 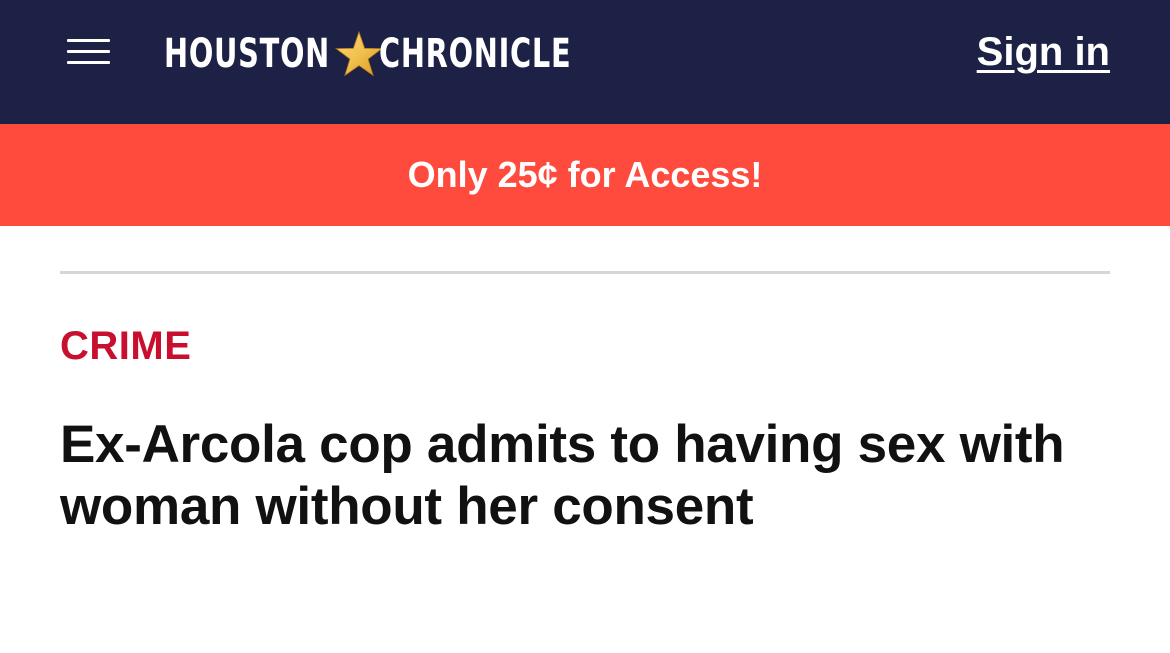 What do you see at coordinates (125, 346) in the screenshot?
I see `section-label: CRIME` at bounding box center [125, 346].